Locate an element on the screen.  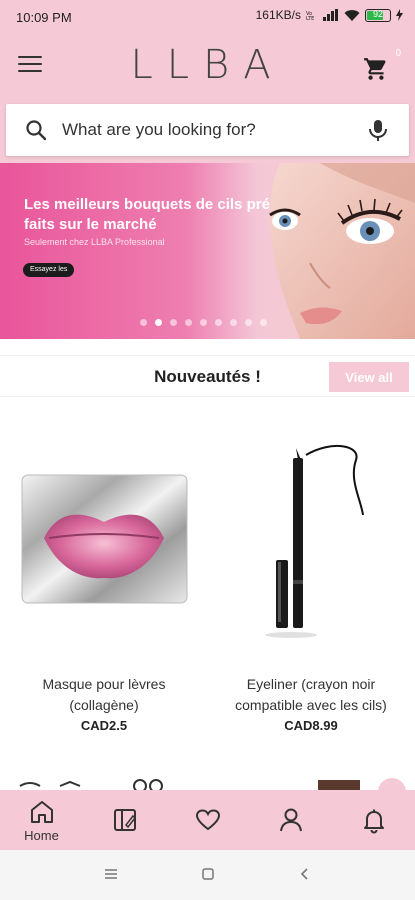
svg-text: LTE is located at coordinates (310, 18).